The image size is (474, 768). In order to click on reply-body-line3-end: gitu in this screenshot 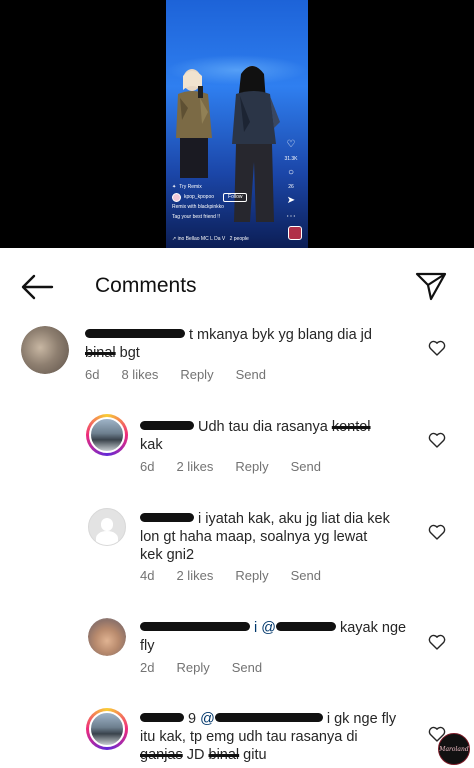, I will do `click(253, 755)`.